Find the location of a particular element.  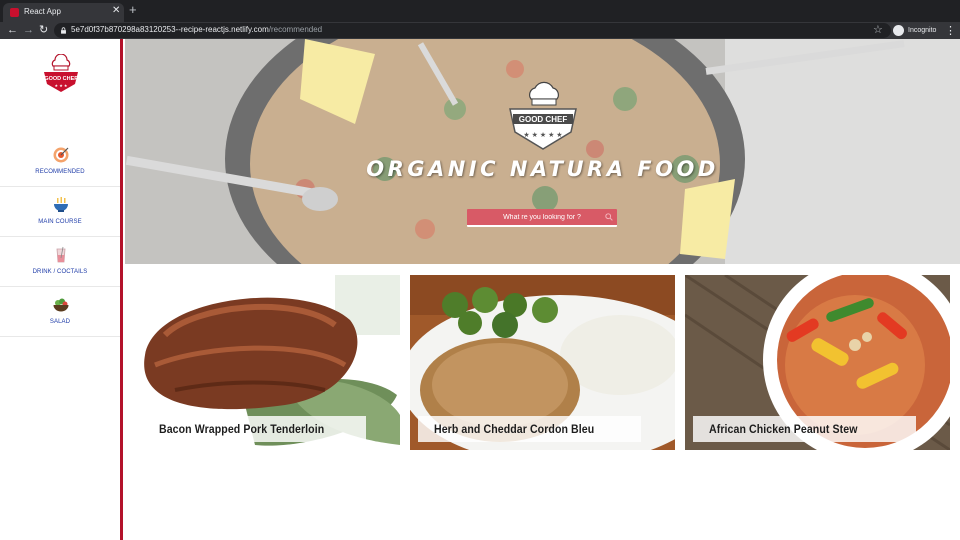

close-tab-icon: ✕ is located at coordinates (116, 10).